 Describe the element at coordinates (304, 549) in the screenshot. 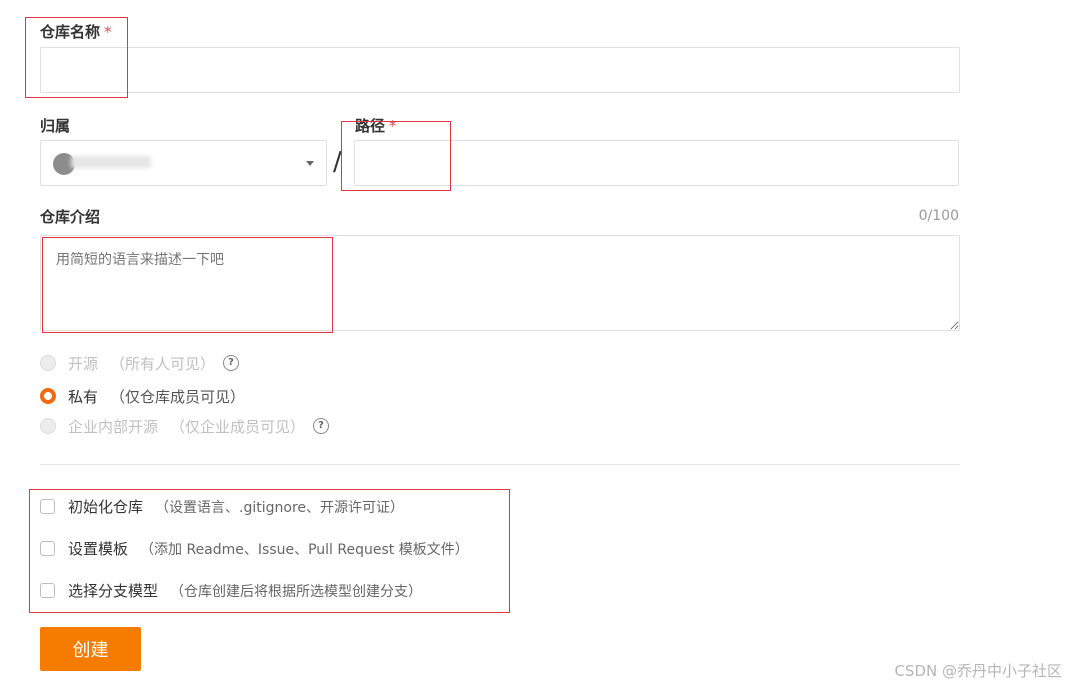

I see `option-hint: （添加 Readme、Issue、Pull Request 模板文件）` at that location.